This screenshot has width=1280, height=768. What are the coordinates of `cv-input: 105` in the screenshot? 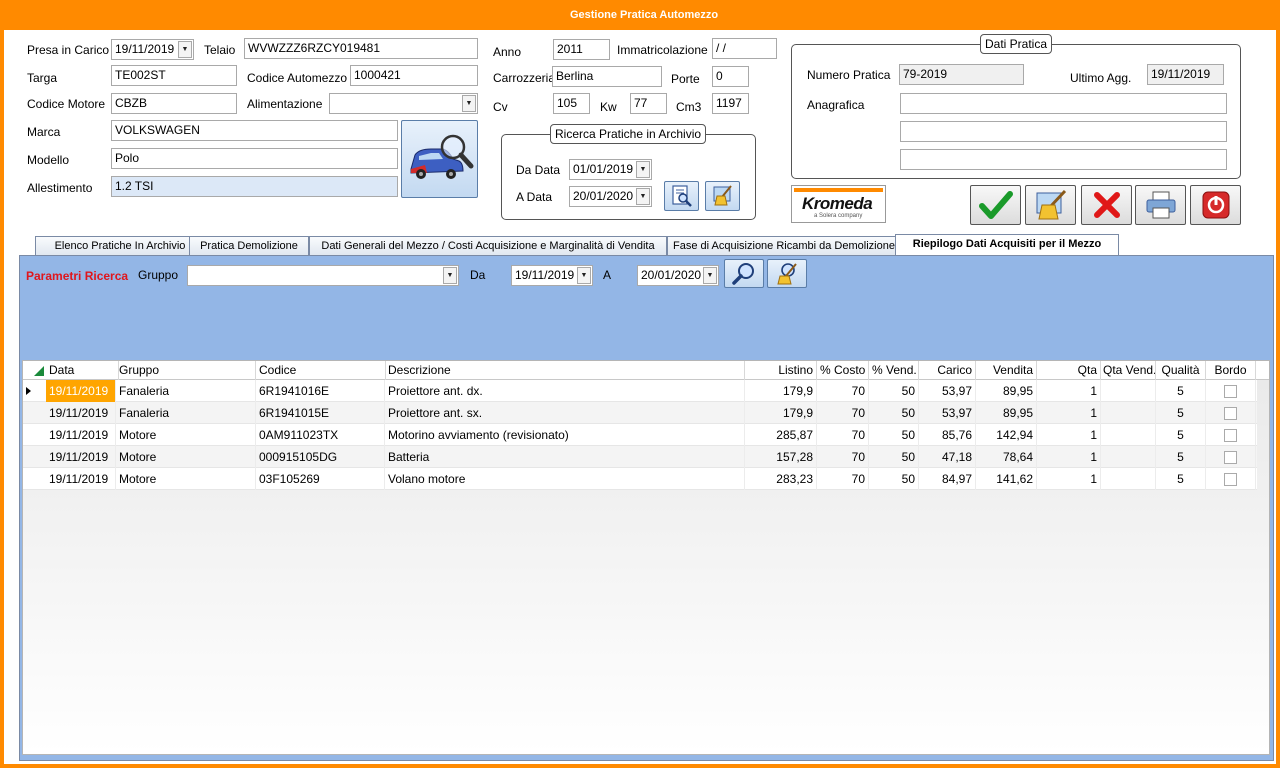 It's located at (571, 103).